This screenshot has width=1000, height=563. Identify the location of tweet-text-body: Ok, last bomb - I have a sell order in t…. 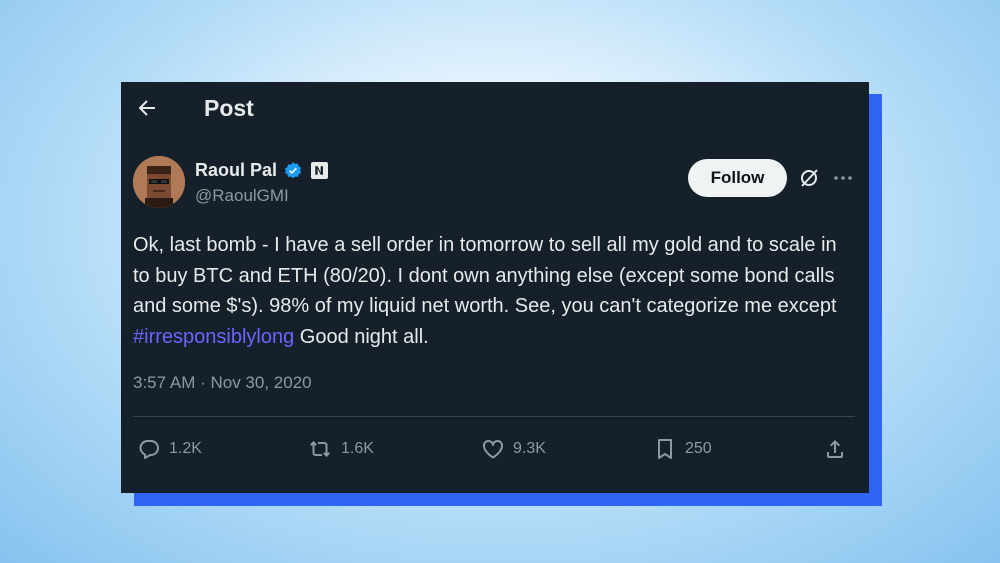
(485, 275).